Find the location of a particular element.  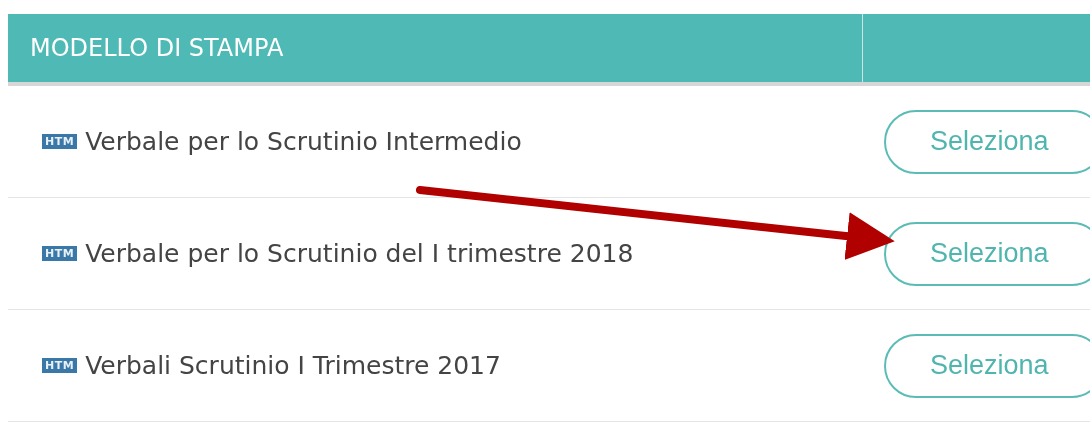

column-header: MODELLO DI STAMPA is located at coordinates (435, 48).